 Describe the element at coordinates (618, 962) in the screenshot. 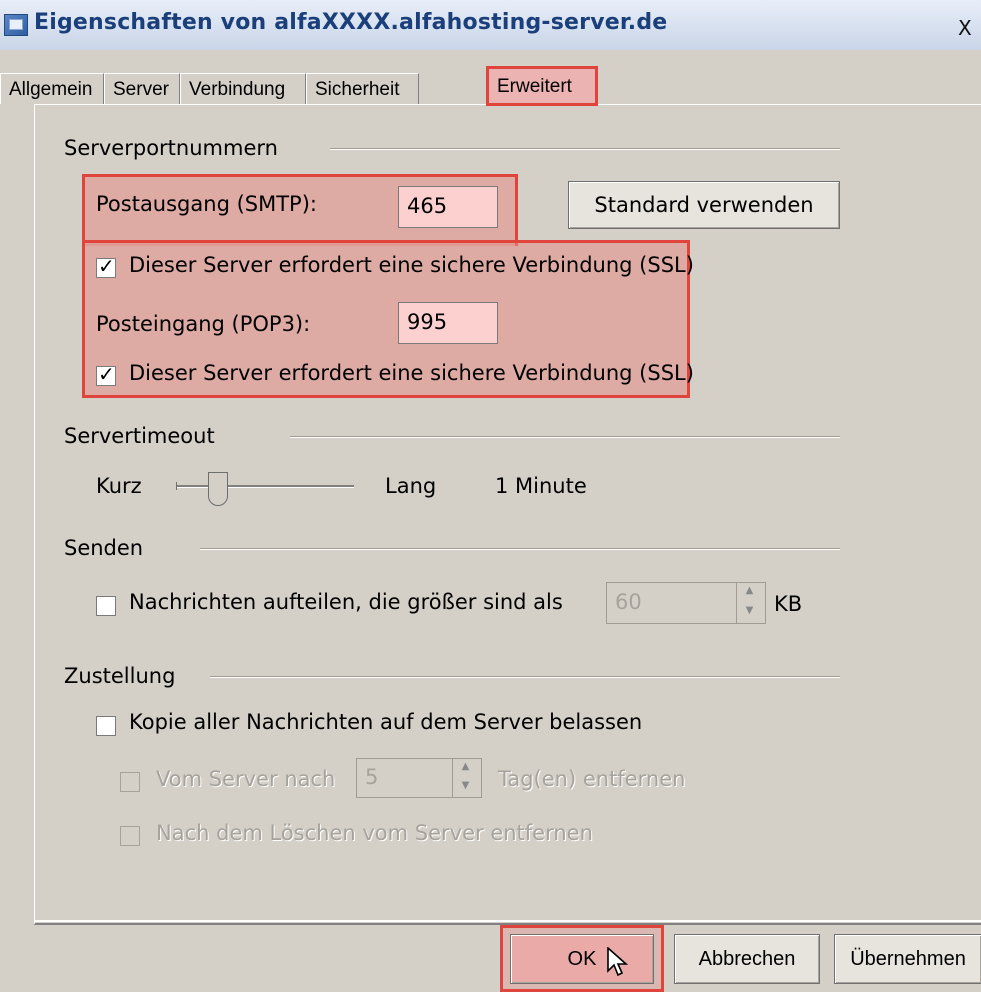

I see `mouse-cursor-icon` at that location.